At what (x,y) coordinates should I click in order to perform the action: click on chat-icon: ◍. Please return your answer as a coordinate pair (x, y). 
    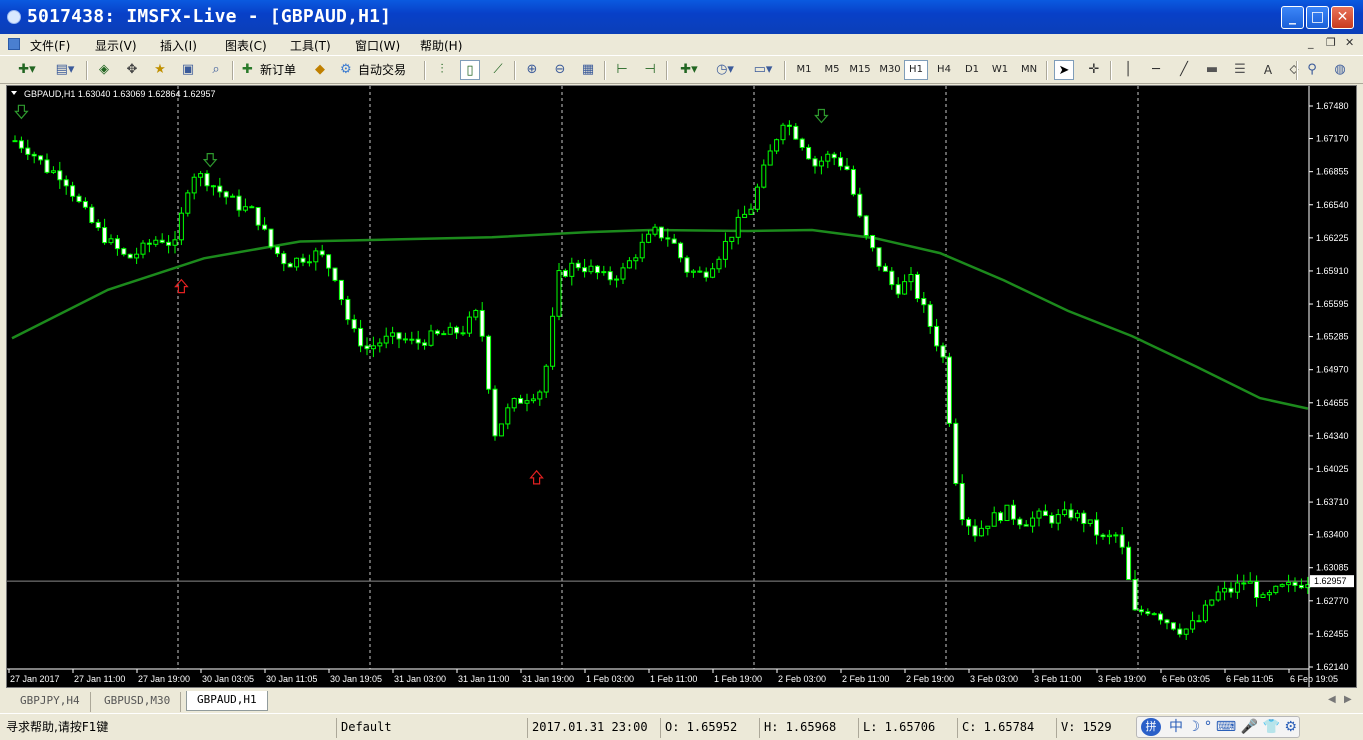
    Looking at the image, I should click on (1340, 70).